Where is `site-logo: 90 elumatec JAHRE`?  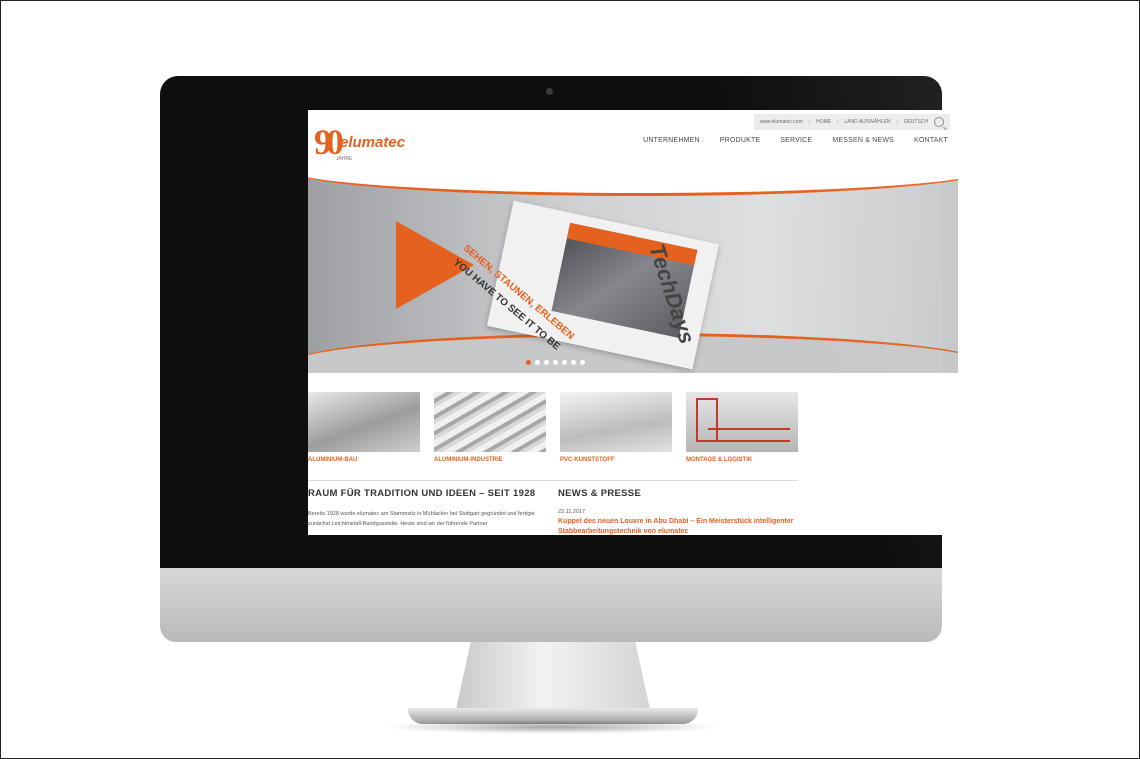 site-logo: 90 elumatec JAHRE is located at coordinates (369, 144).